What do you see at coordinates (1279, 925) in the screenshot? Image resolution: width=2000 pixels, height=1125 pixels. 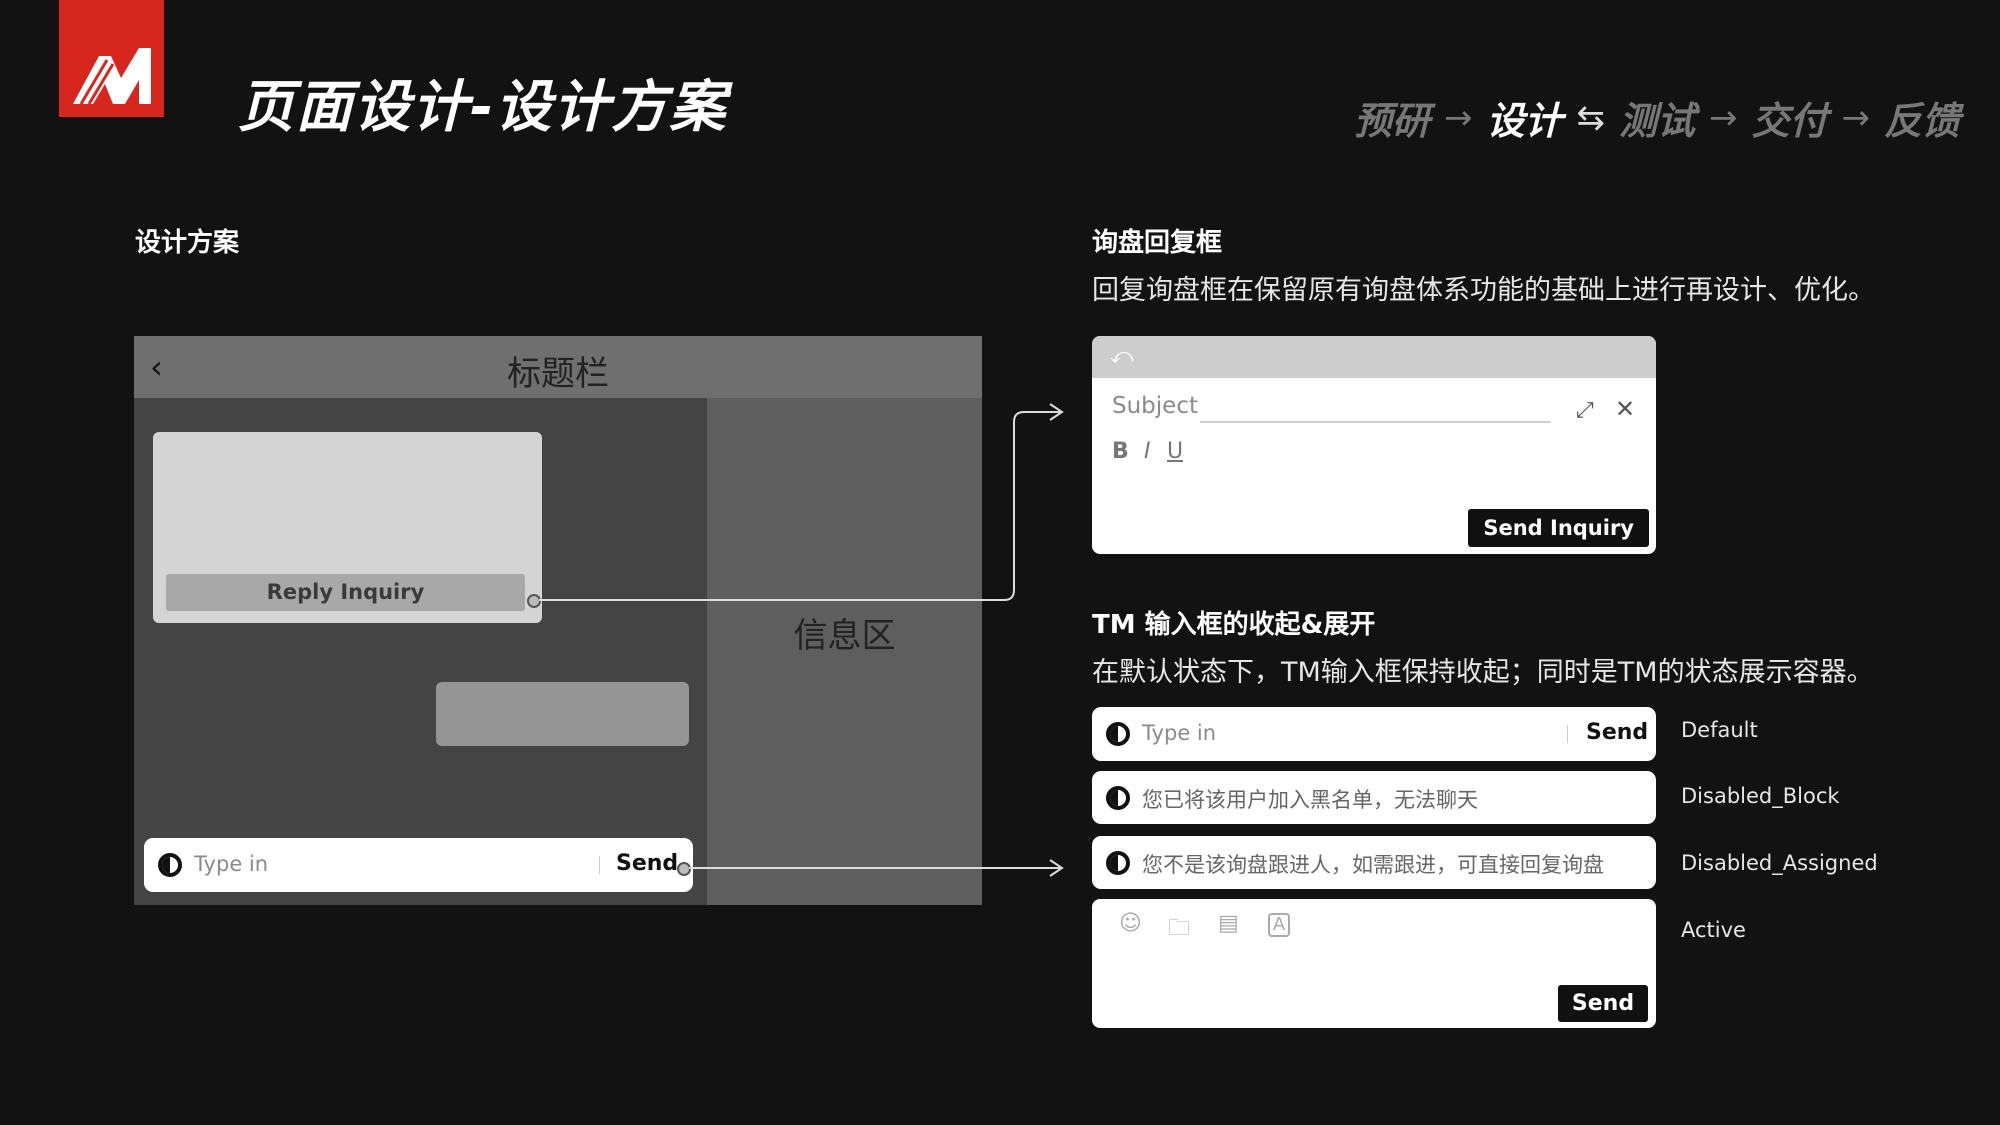 I see `translate-icon: A` at bounding box center [1279, 925].